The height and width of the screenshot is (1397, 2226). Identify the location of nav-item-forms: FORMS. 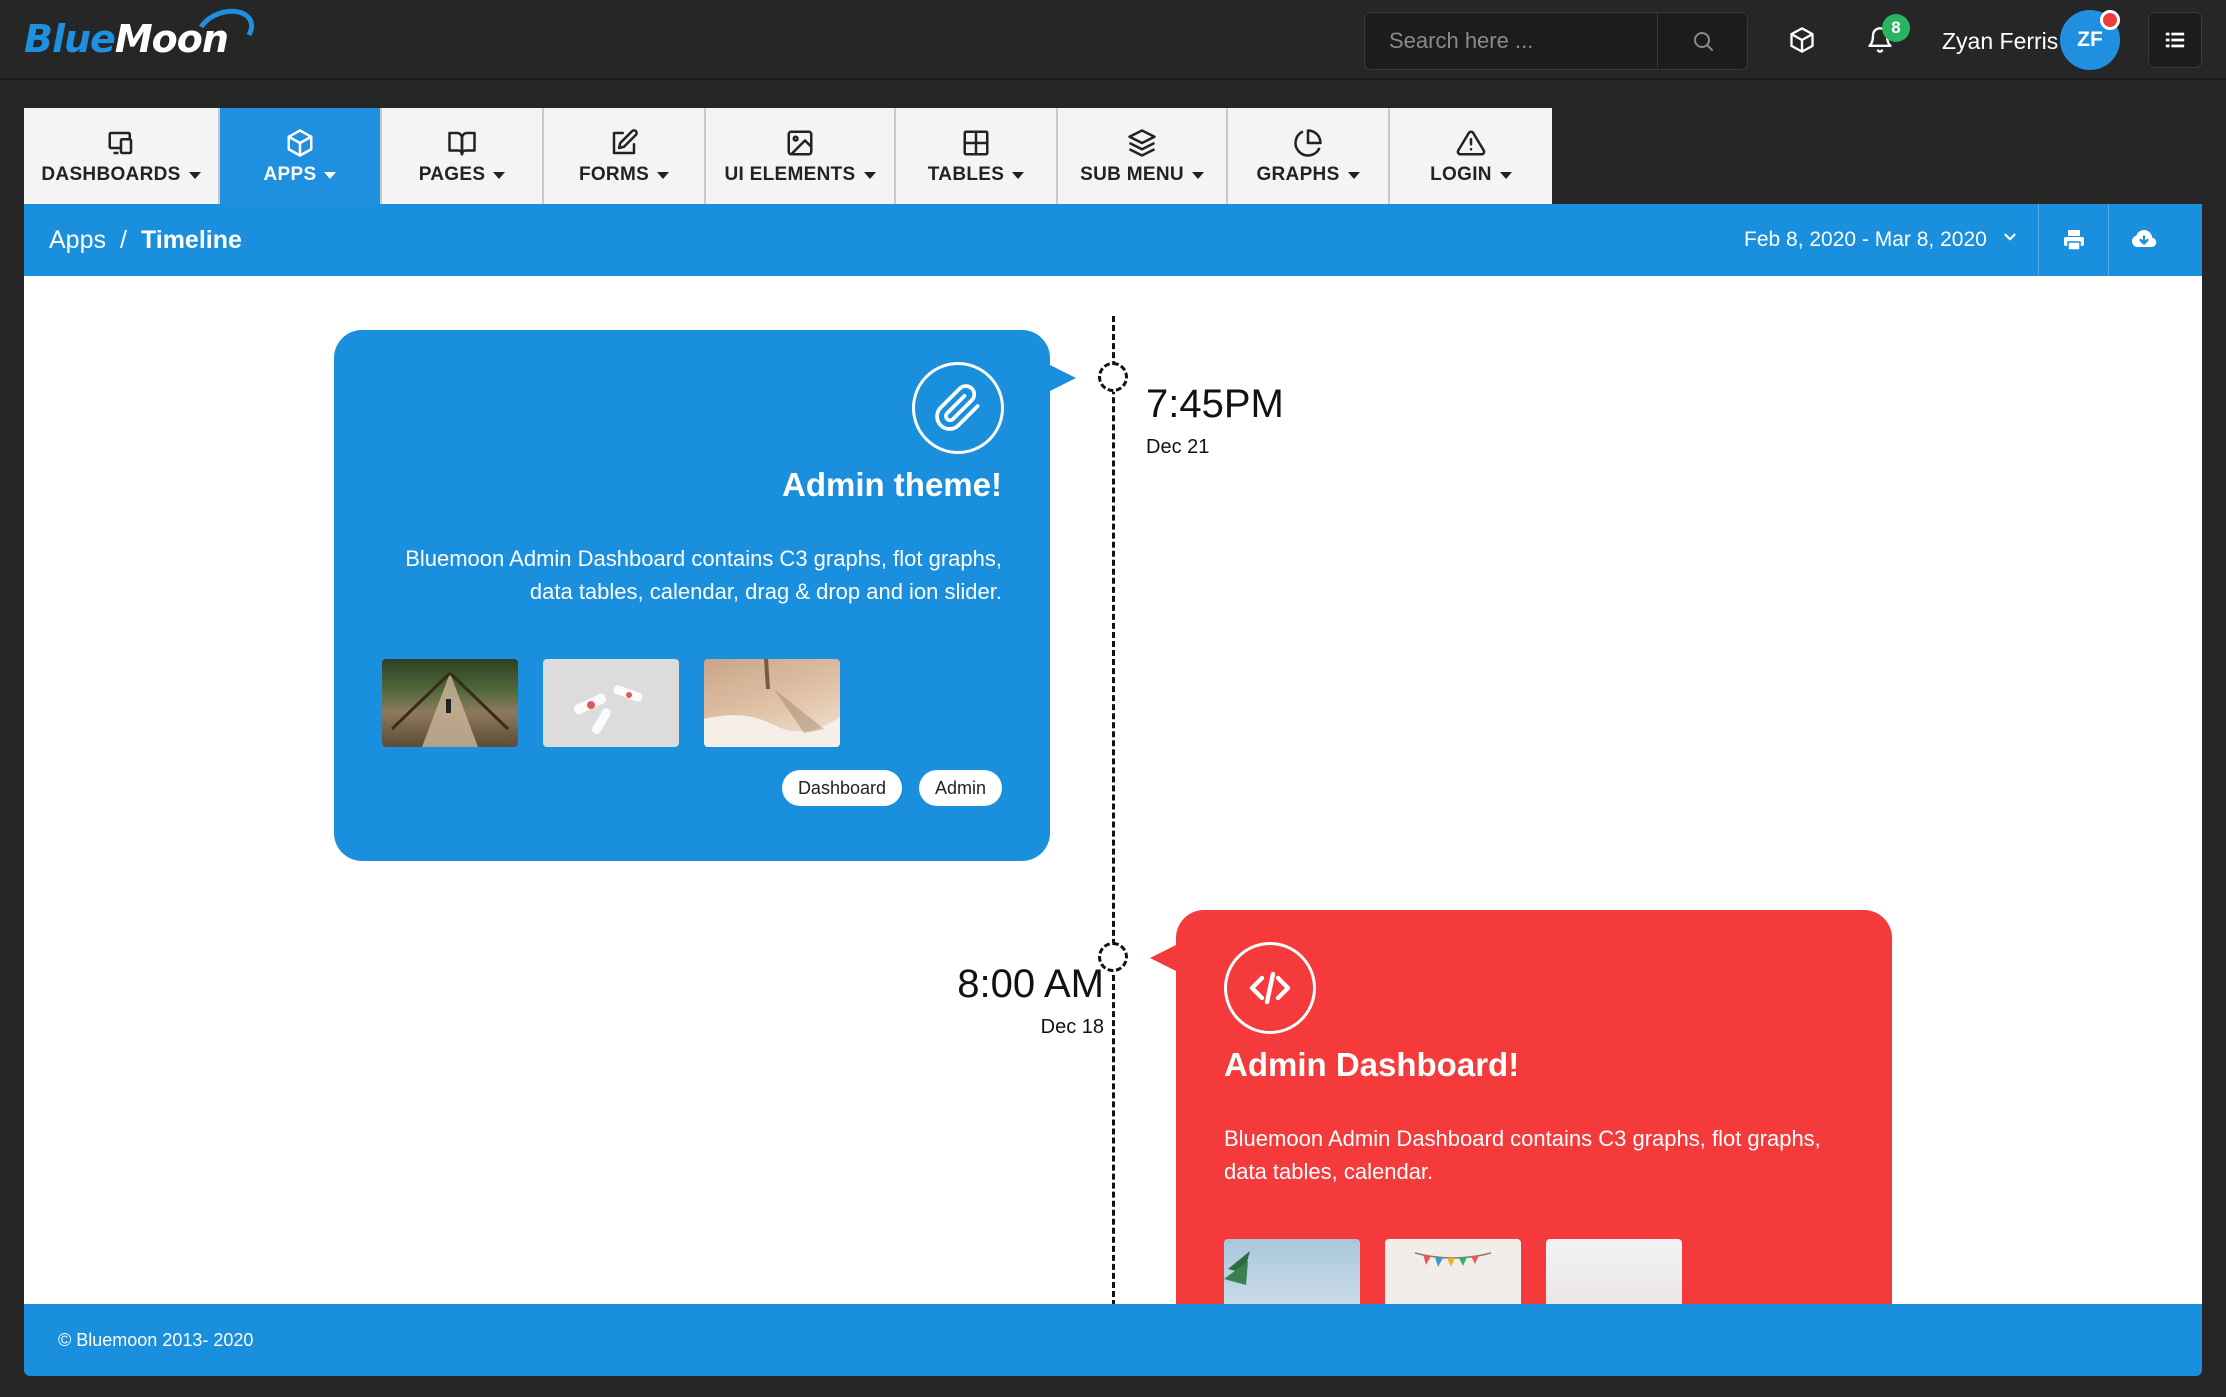
(625, 156).